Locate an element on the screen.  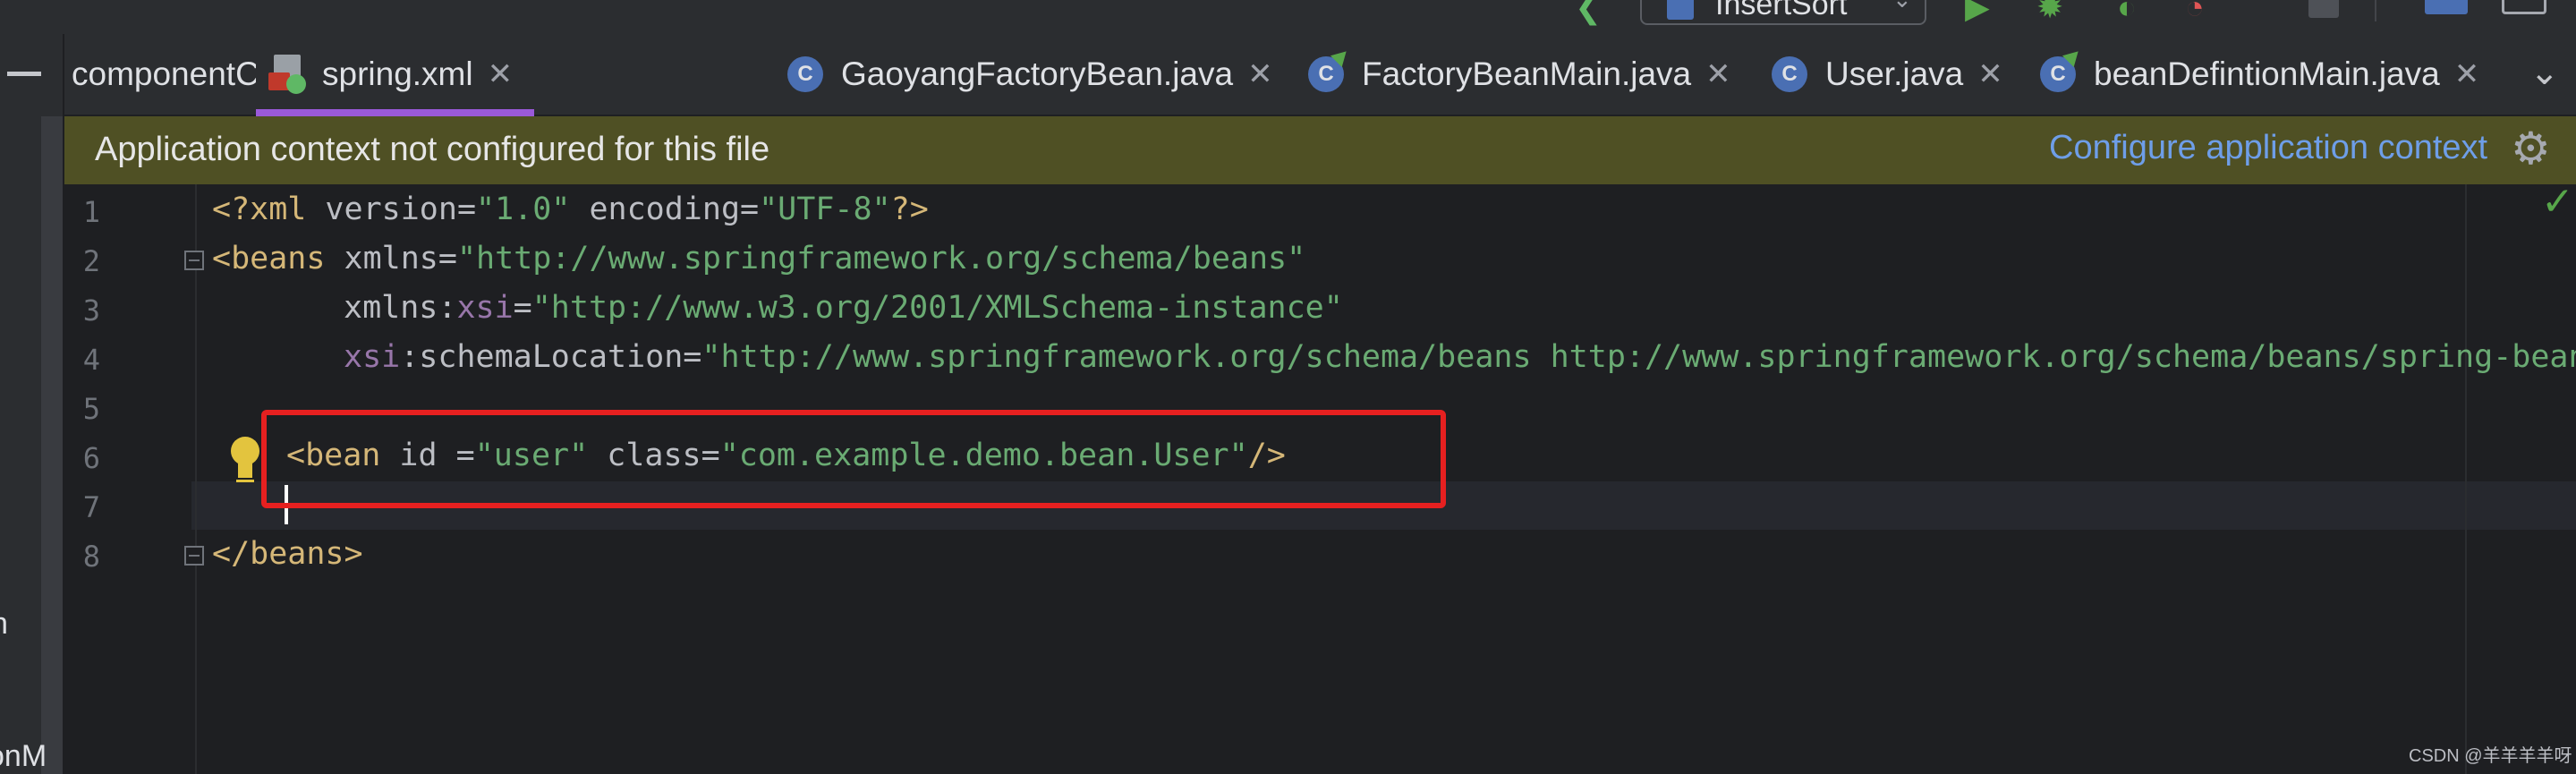
line-number: 2 is located at coordinates (91, 261).